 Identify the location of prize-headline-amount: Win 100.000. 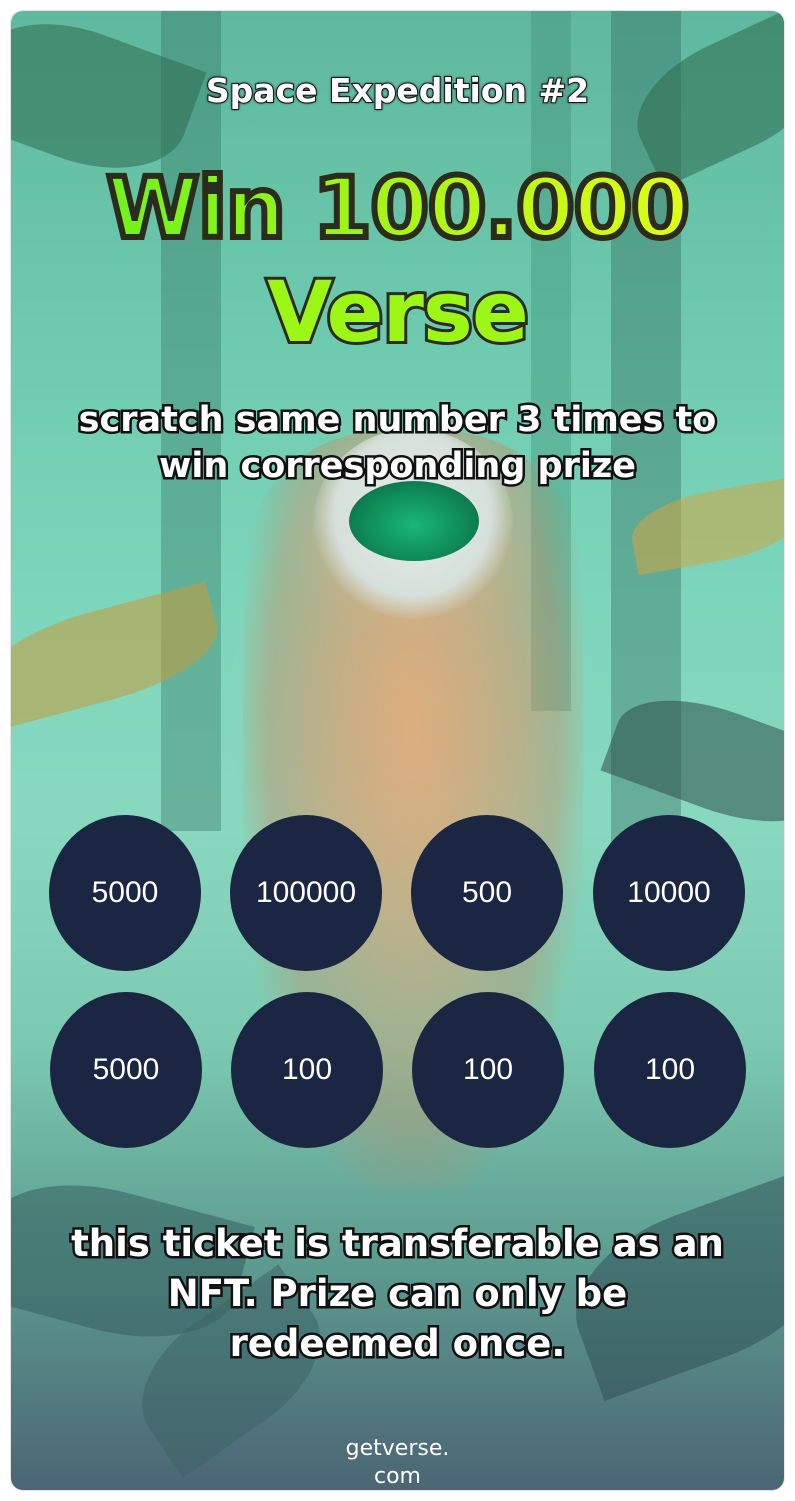
(397, 208).